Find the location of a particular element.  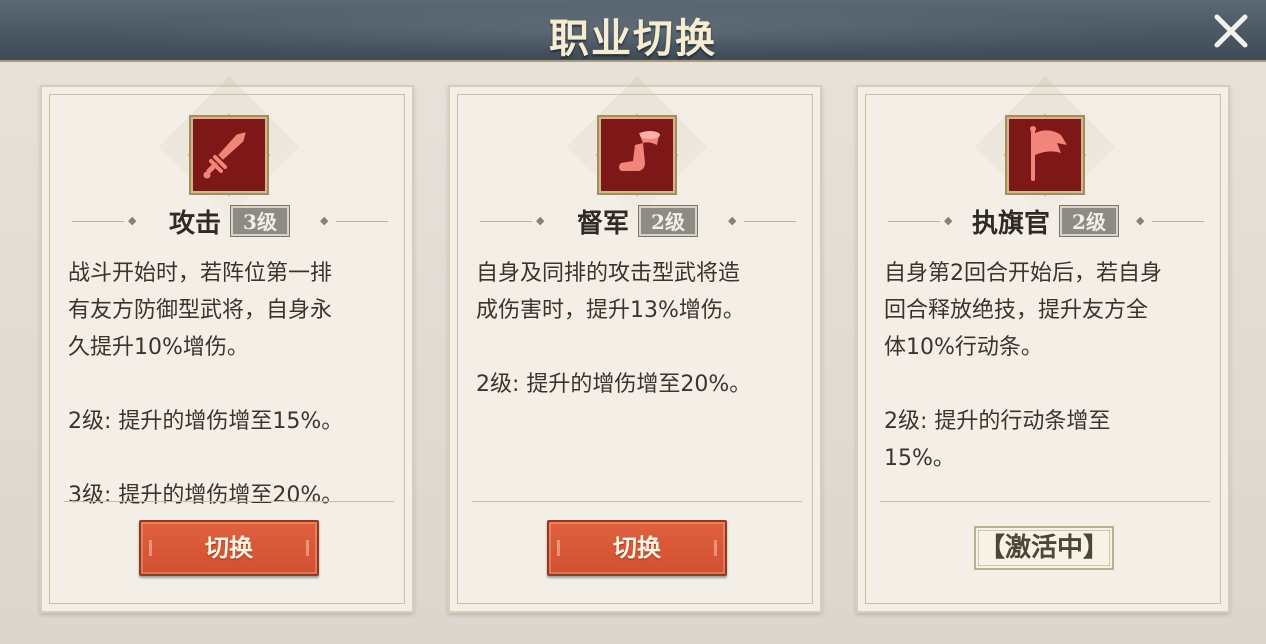

description-line: 有友方防御型武将，自身永 is located at coordinates (200, 310).